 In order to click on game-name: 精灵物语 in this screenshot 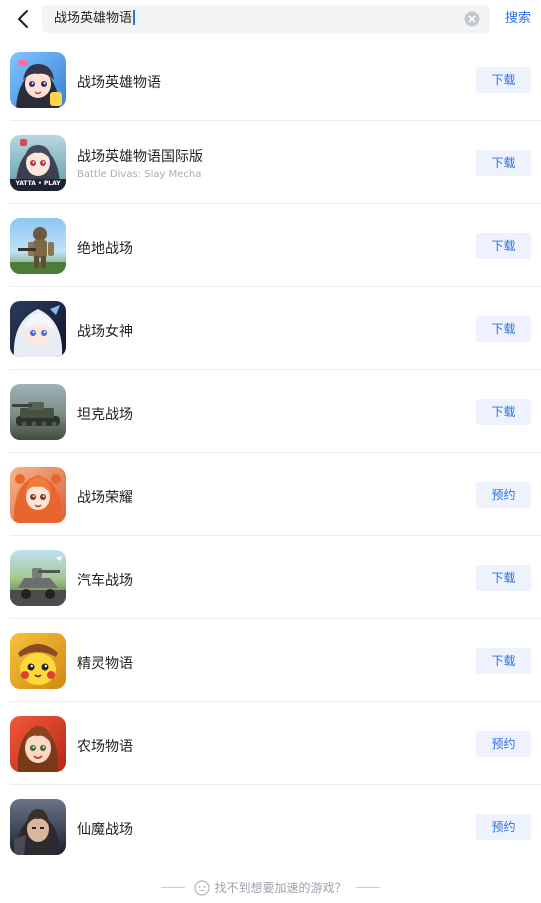, I will do `click(105, 664)`.